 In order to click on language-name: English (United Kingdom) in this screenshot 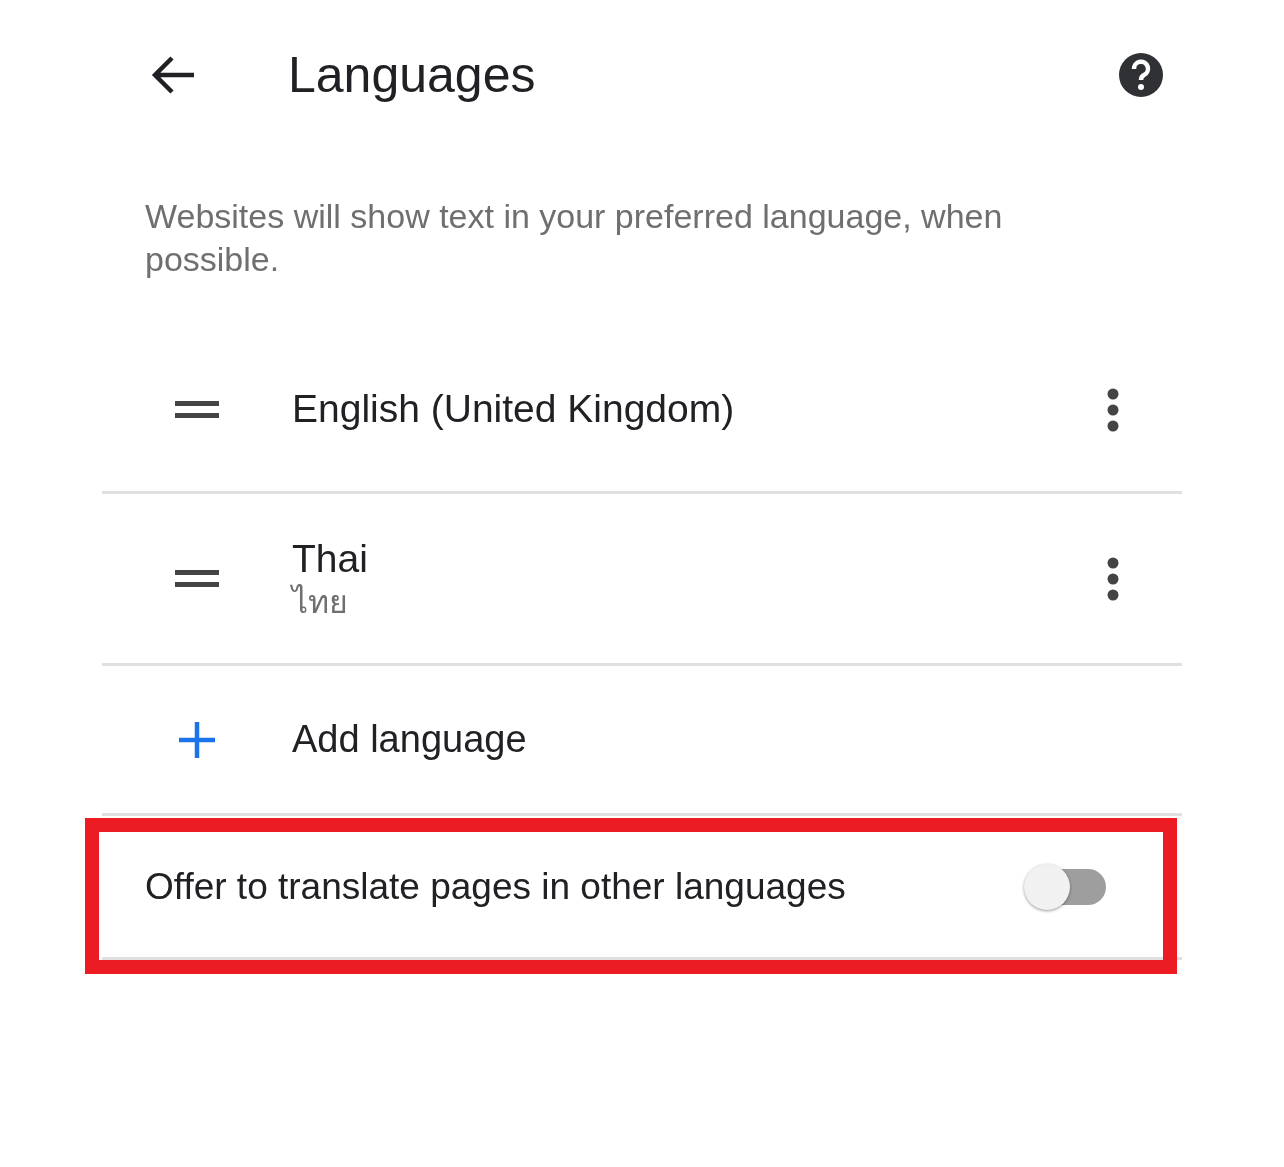, I will do `click(514, 409)`.